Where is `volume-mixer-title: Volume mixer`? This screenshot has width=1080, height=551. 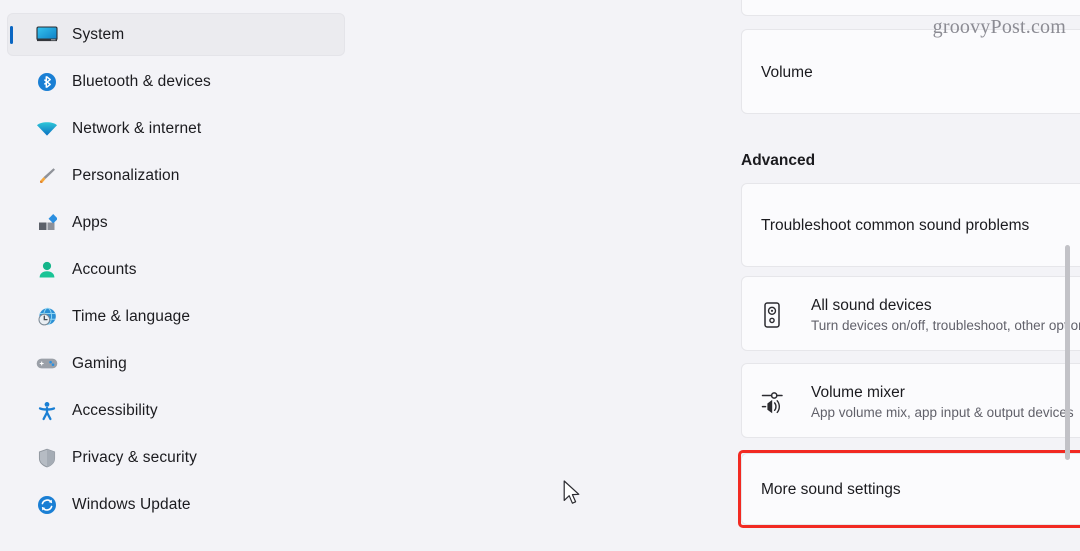
volume-mixer-title: Volume mixer is located at coordinates (858, 392).